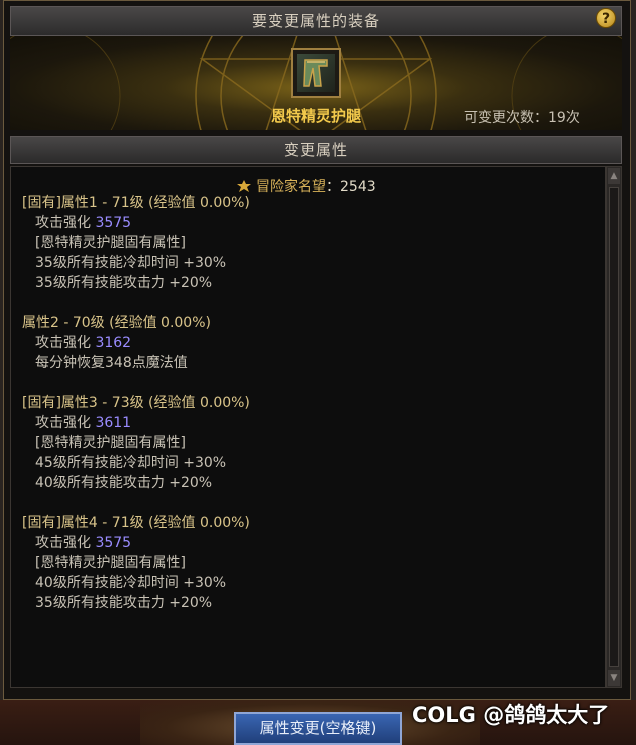 The height and width of the screenshot is (745, 636). What do you see at coordinates (244, 186) in the screenshot?
I see `fame-icon` at bounding box center [244, 186].